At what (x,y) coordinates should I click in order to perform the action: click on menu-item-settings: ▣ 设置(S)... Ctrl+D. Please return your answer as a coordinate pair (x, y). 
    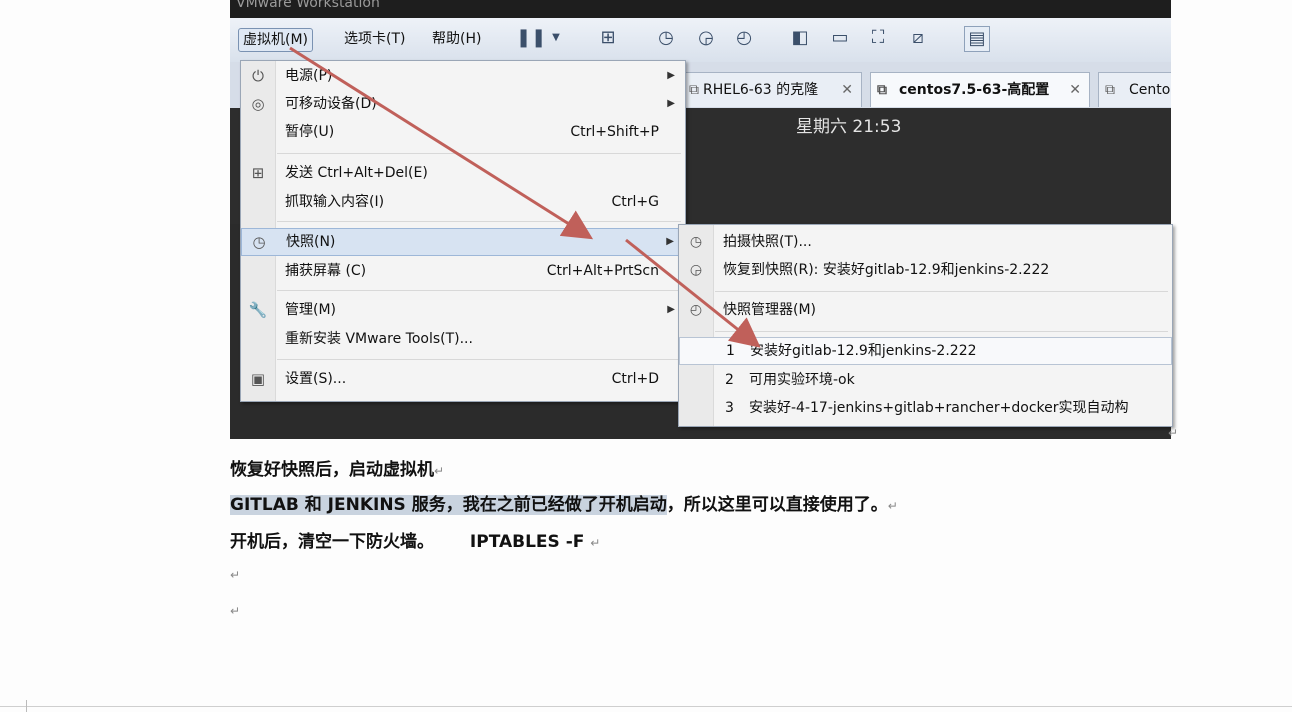
    Looking at the image, I should click on (463, 379).